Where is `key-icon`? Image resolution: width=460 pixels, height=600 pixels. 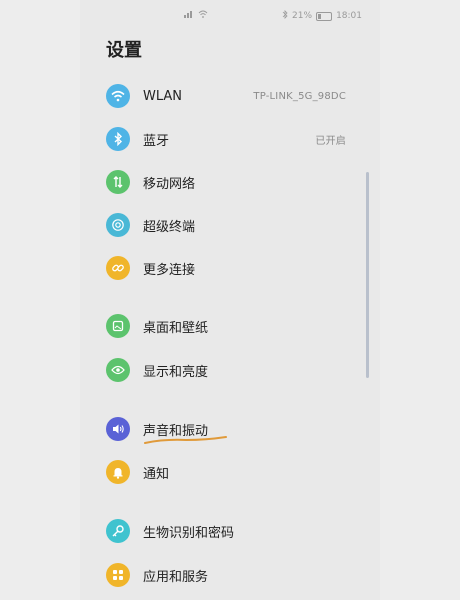 key-icon is located at coordinates (118, 531).